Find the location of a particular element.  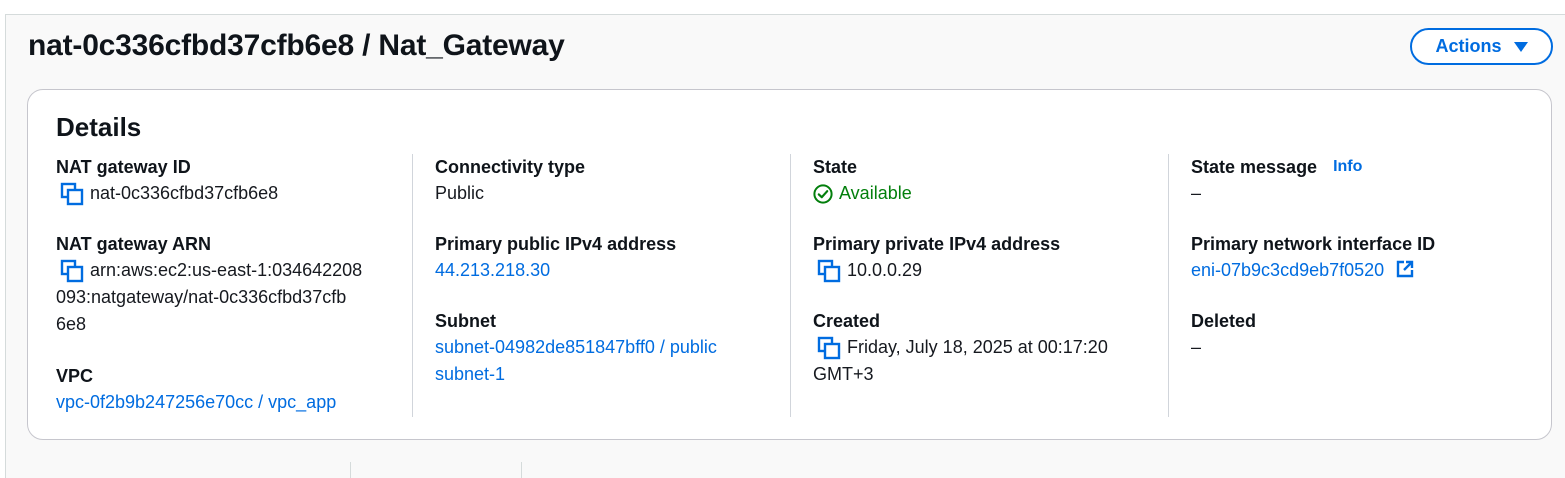

vpc-field: VPC vpc-0f2b9b247256e70cc / vpc_app is located at coordinates (226, 389).